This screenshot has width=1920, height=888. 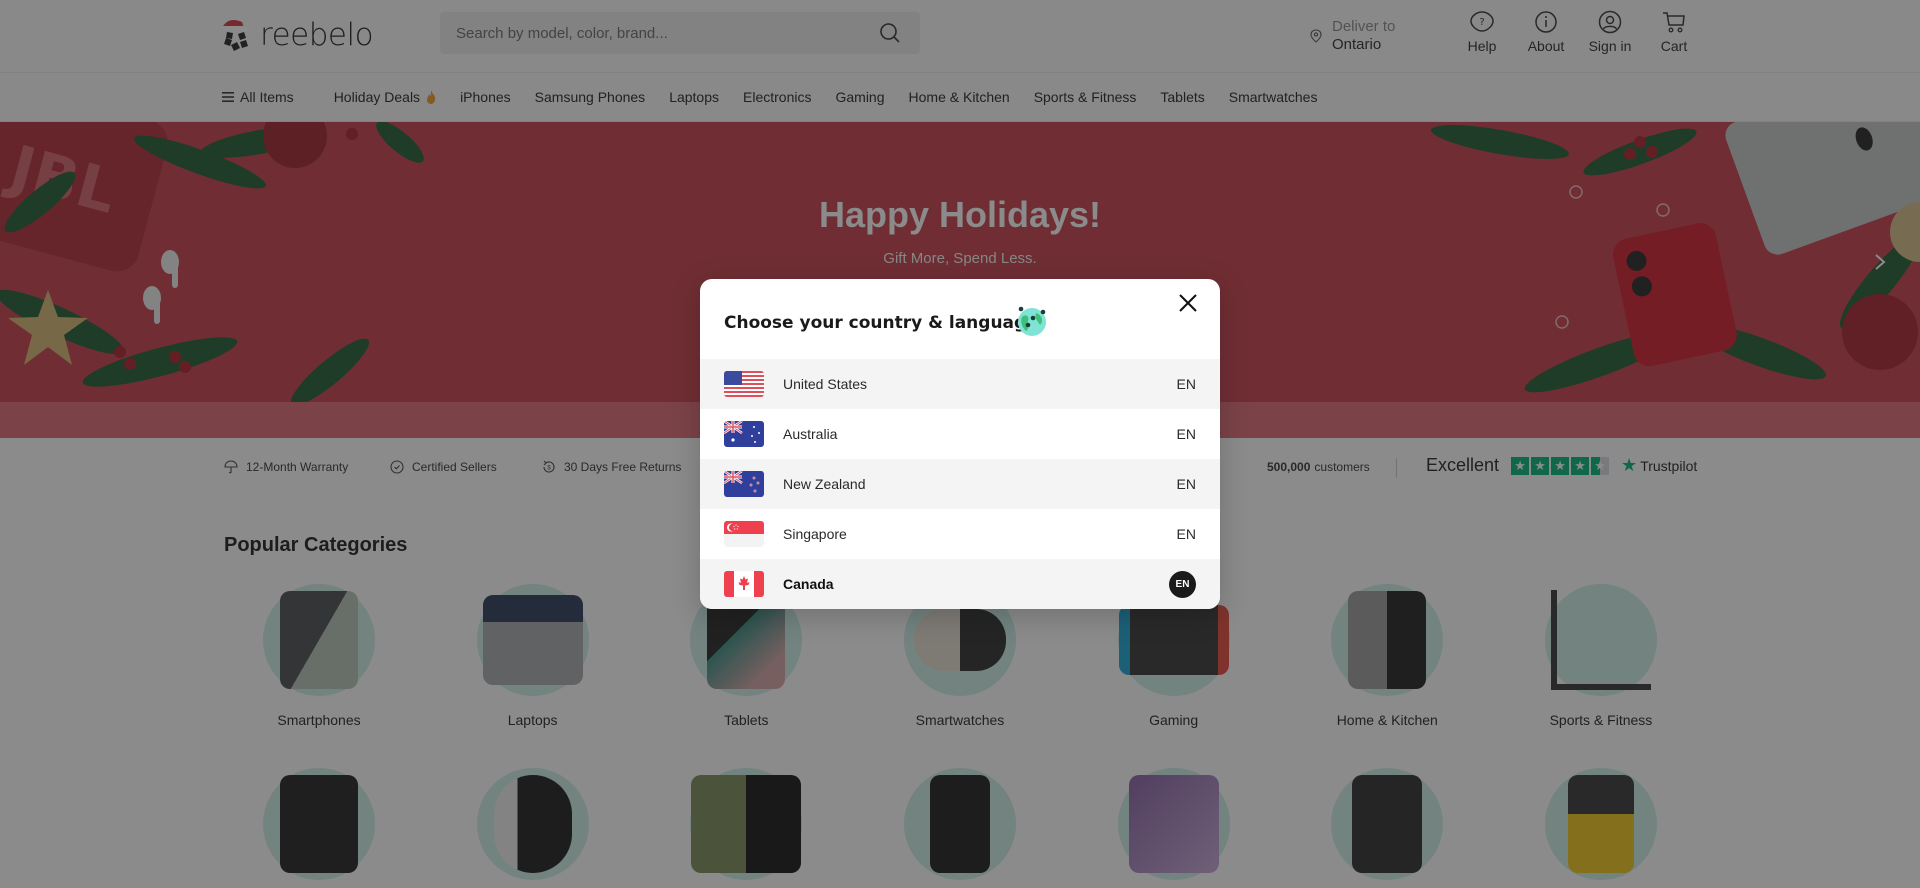 What do you see at coordinates (1188, 303) in the screenshot?
I see `close-icon` at bounding box center [1188, 303].